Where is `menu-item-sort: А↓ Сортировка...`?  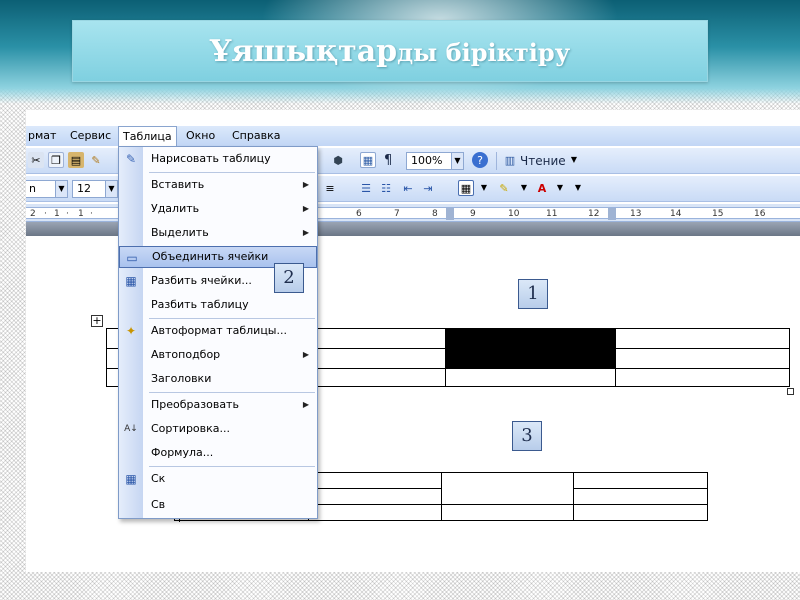 menu-item-sort: А↓ Сортировка... is located at coordinates (218, 429).